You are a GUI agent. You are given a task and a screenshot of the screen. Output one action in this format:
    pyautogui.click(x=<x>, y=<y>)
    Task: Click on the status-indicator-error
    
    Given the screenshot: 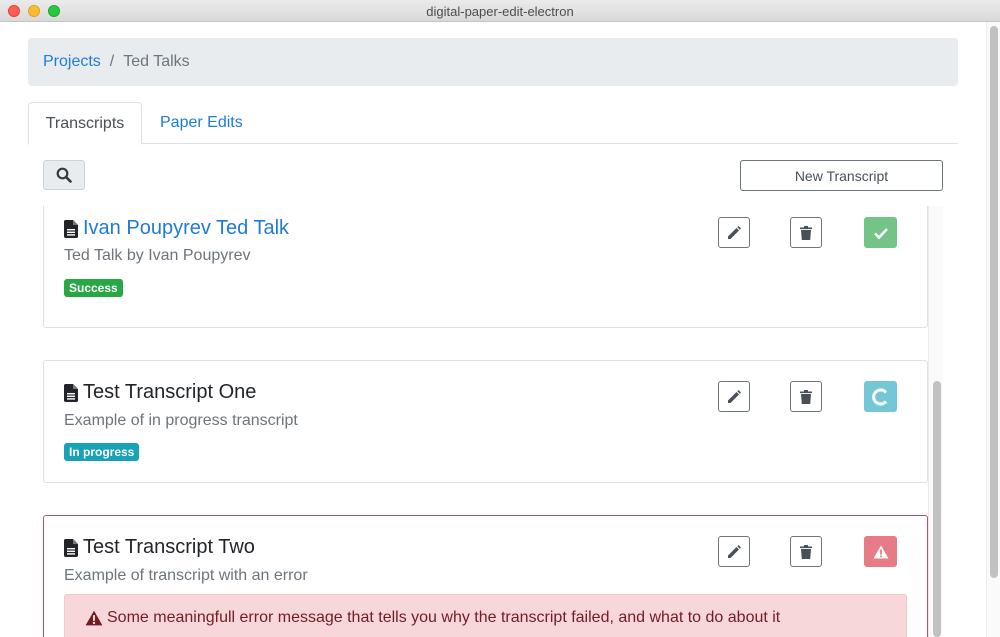 What is the action you would take?
    pyautogui.click(x=880, y=551)
    